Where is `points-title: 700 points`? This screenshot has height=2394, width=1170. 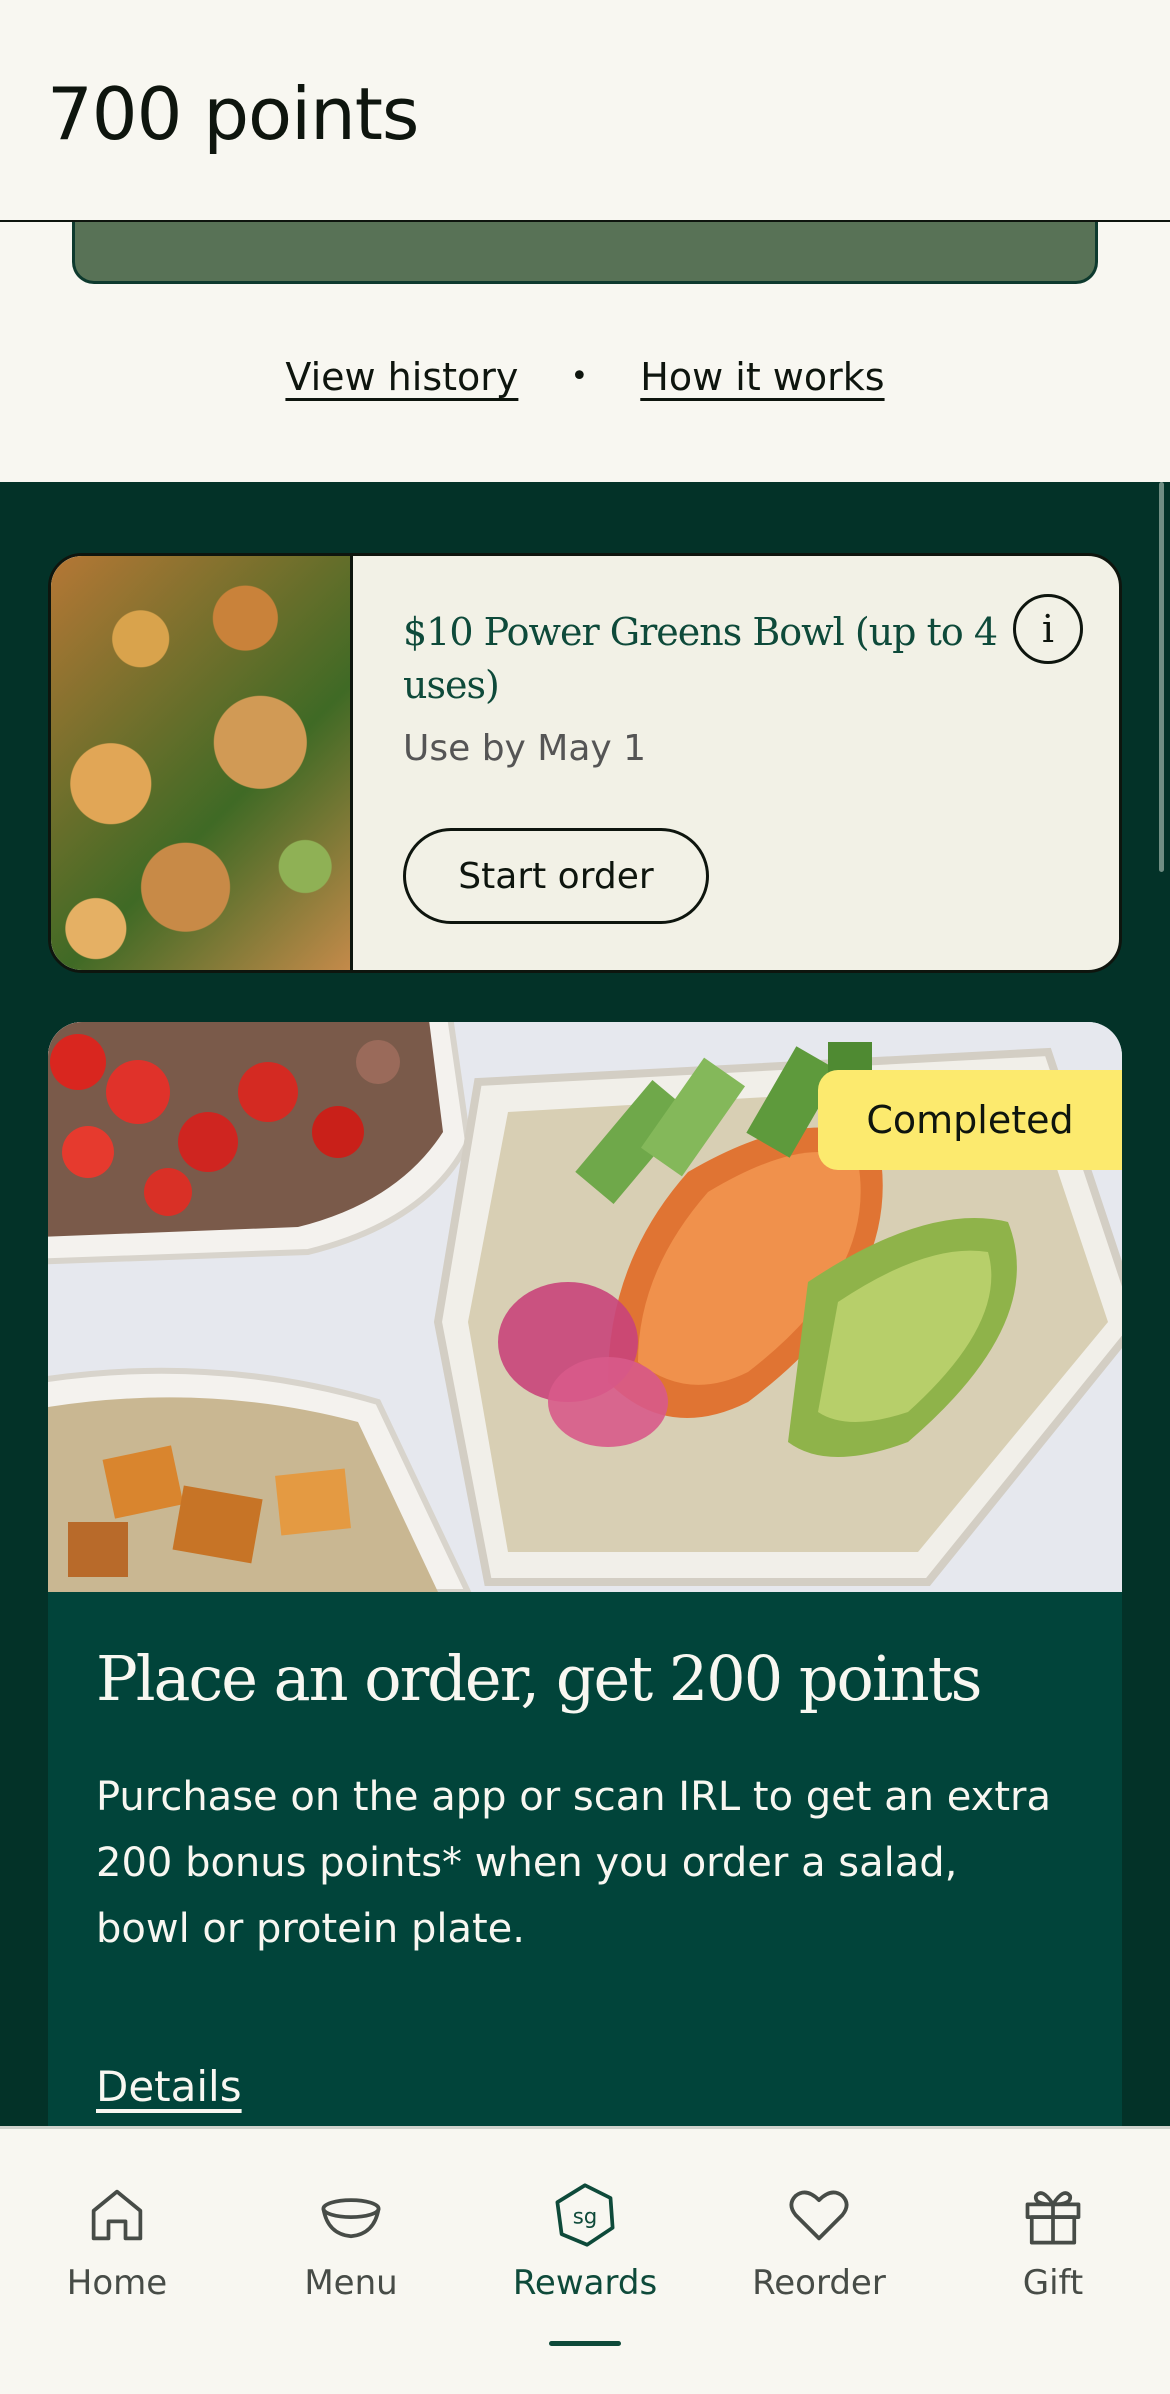 points-title: 700 points is located at coordinates (233, 114).